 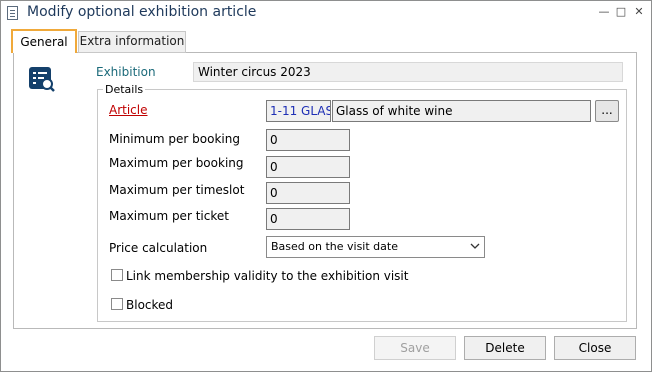 What do you see at coordinates (408, 72) in the screenshot?
I see `exhibition-field: Winter circus 2023` at bounding box center [408, 72].